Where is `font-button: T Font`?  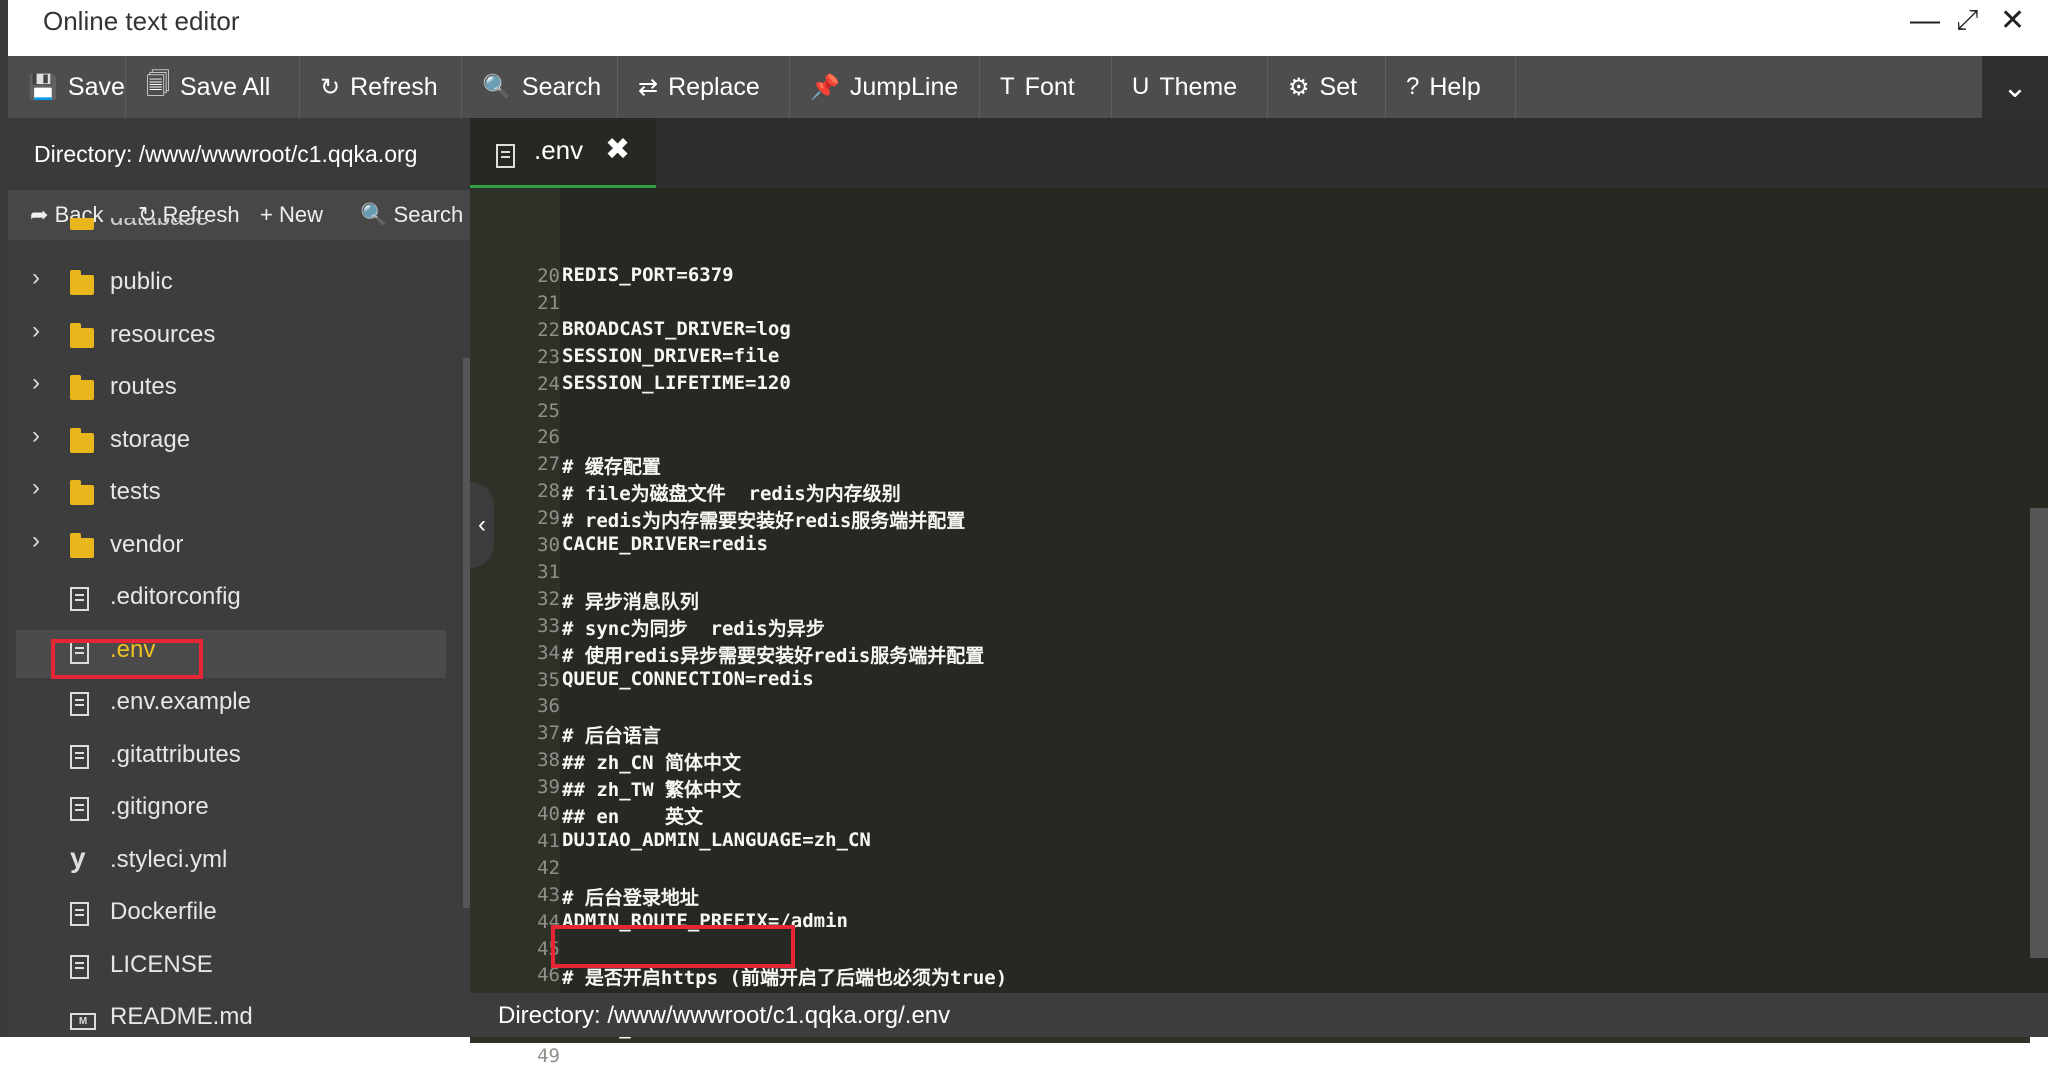
font-button: T Font is located at coordinates (1046, 87).